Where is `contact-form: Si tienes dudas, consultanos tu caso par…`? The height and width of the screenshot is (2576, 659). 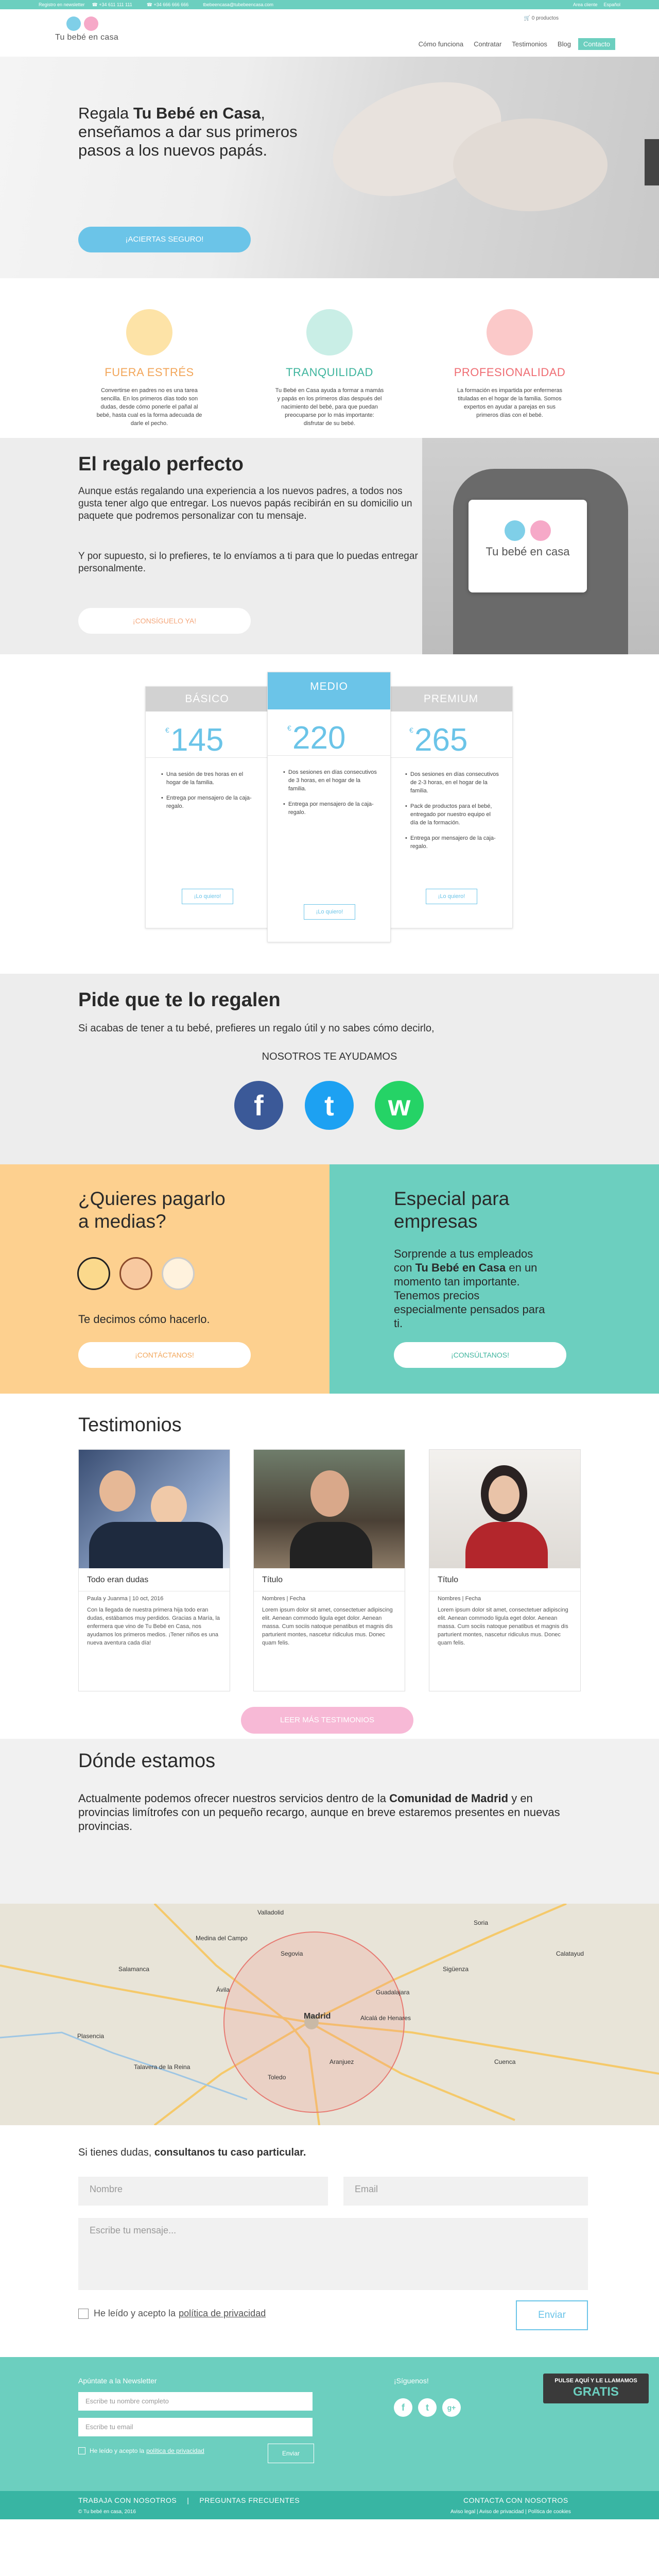 contact-form: Si tienes dudas, consultanos tu caso par… is located at coordinates (329, 2241).